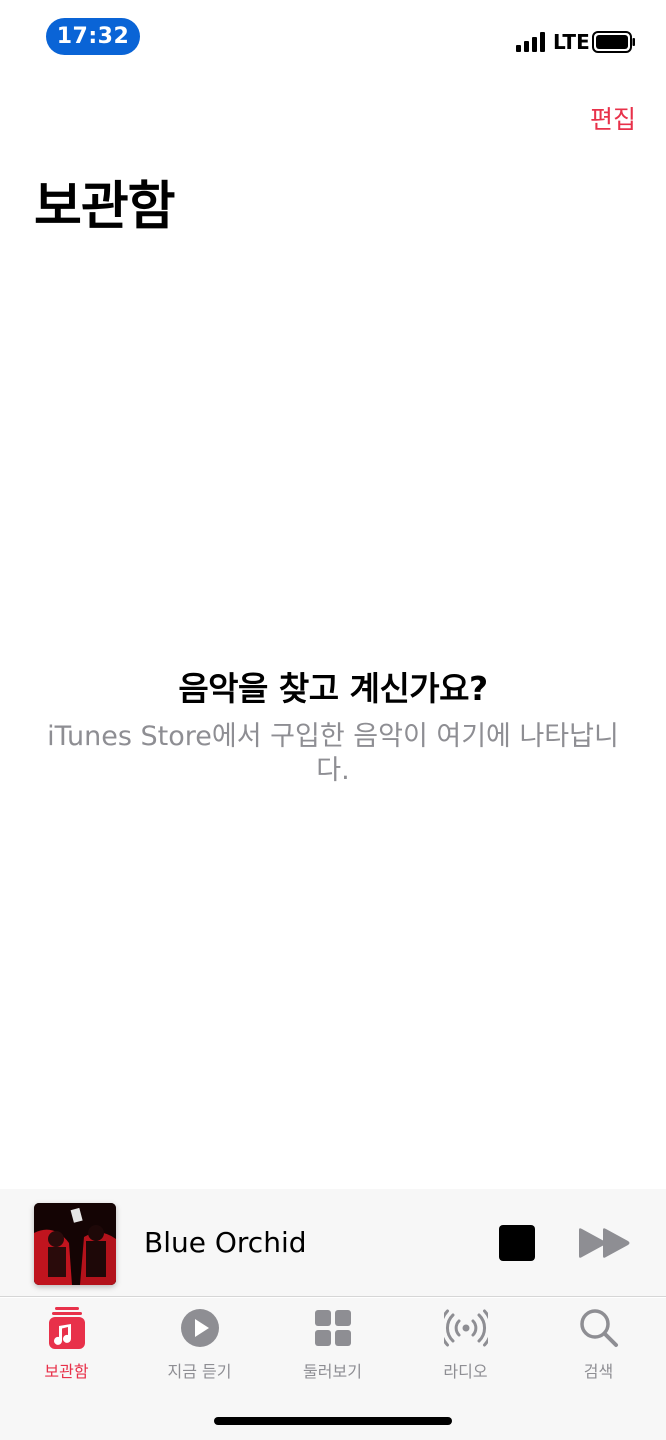  Describe the element at coordinates (465, 1328) in the screenshot. I see `radio-icon` at that location.